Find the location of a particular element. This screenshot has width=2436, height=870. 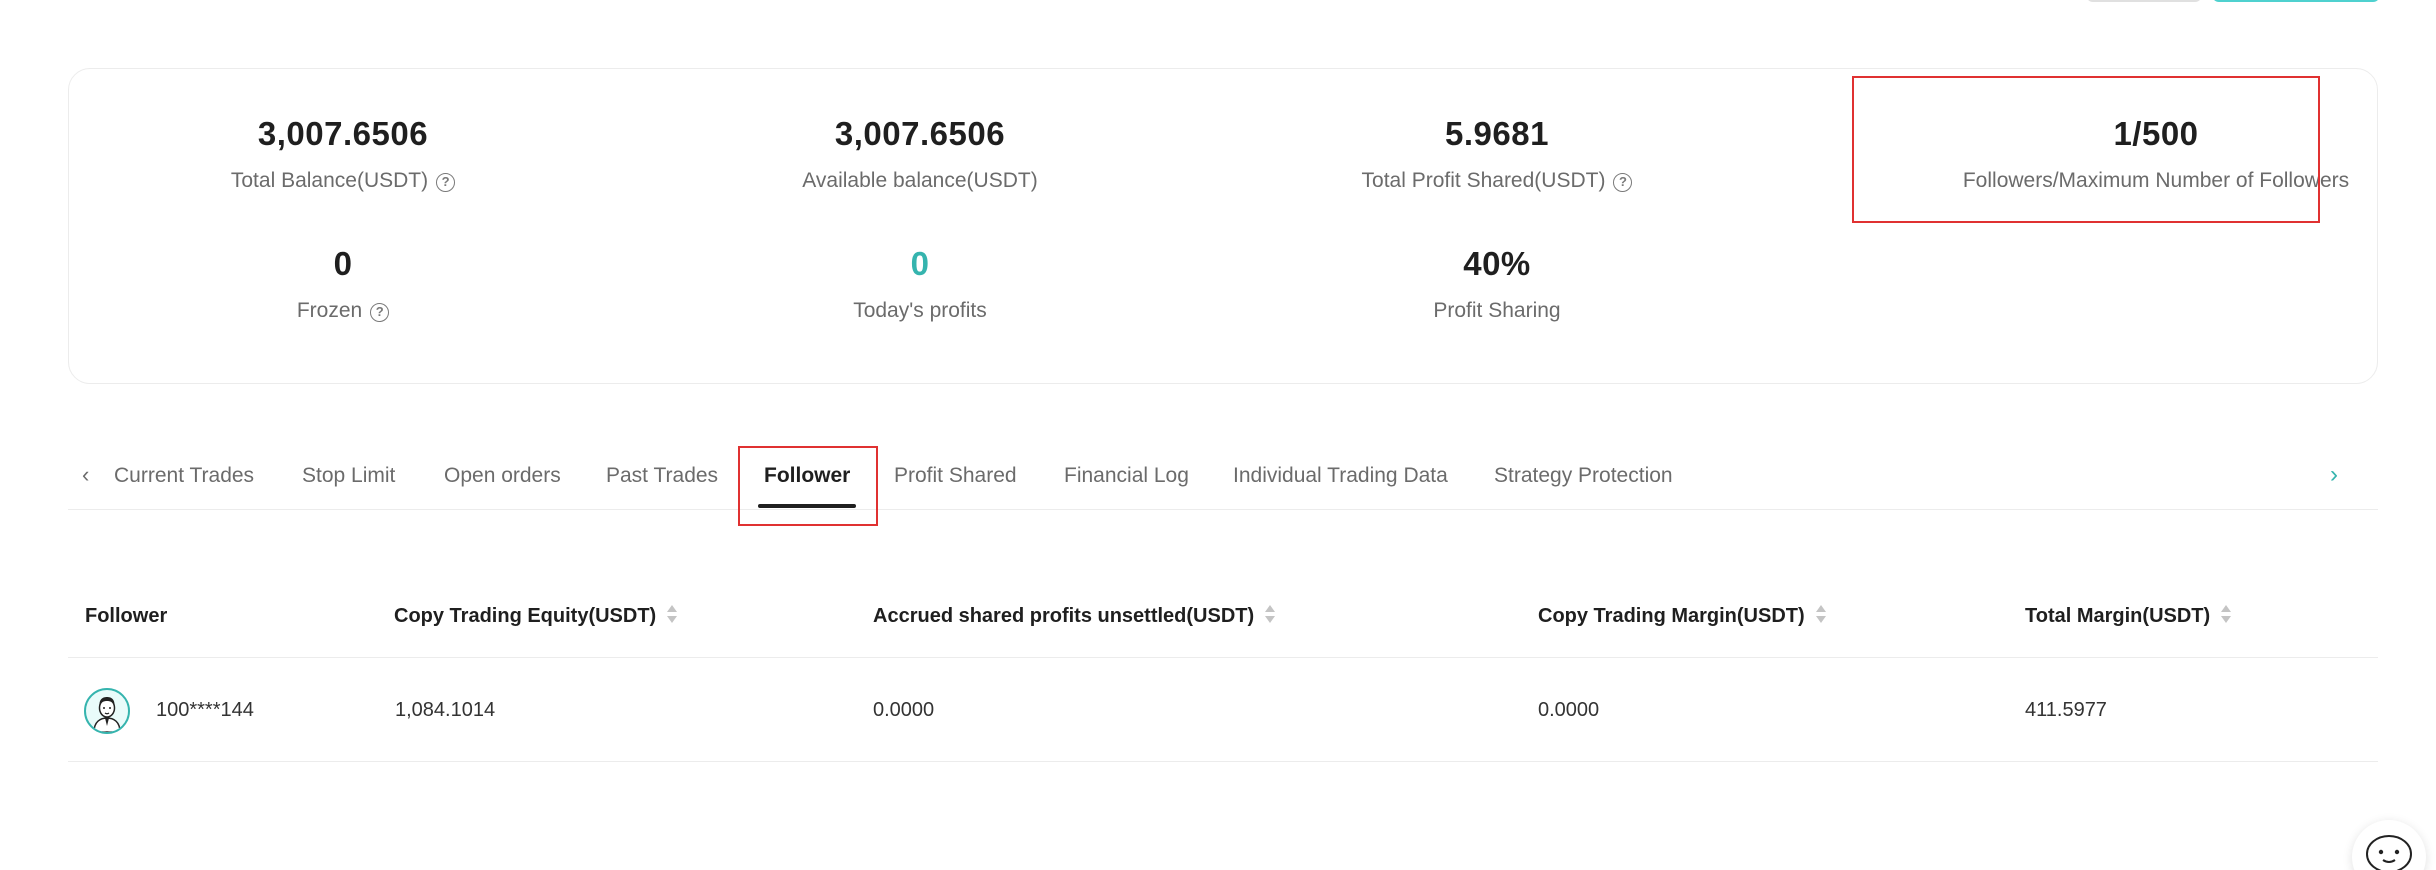

top-secondary-button is located at coordinates (2144, 1).